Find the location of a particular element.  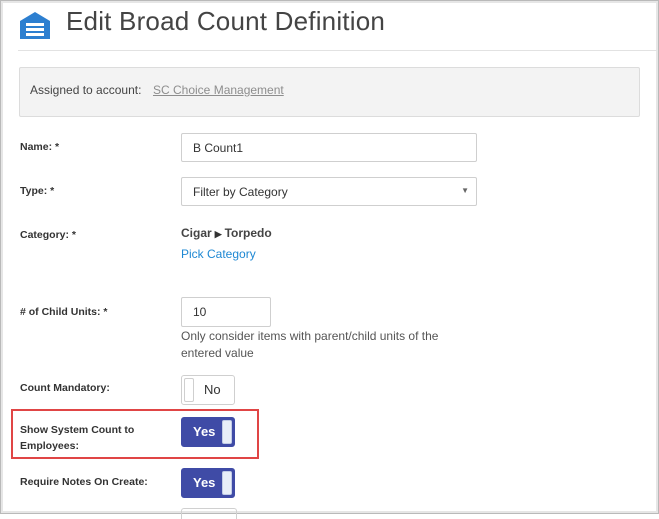

child-units-help-line2: entered value is located at coordinates (217, 353).